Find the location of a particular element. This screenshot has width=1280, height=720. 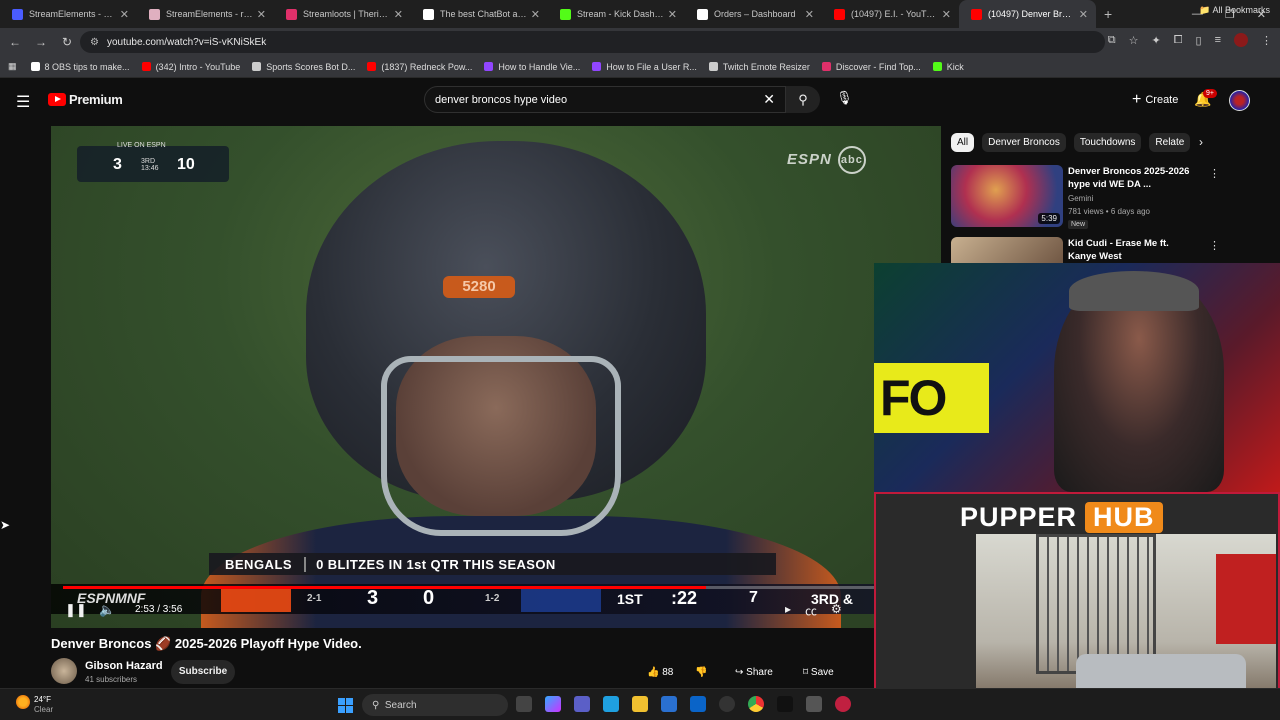

youtube-logo: Premium is located at coordinates (85, 99).